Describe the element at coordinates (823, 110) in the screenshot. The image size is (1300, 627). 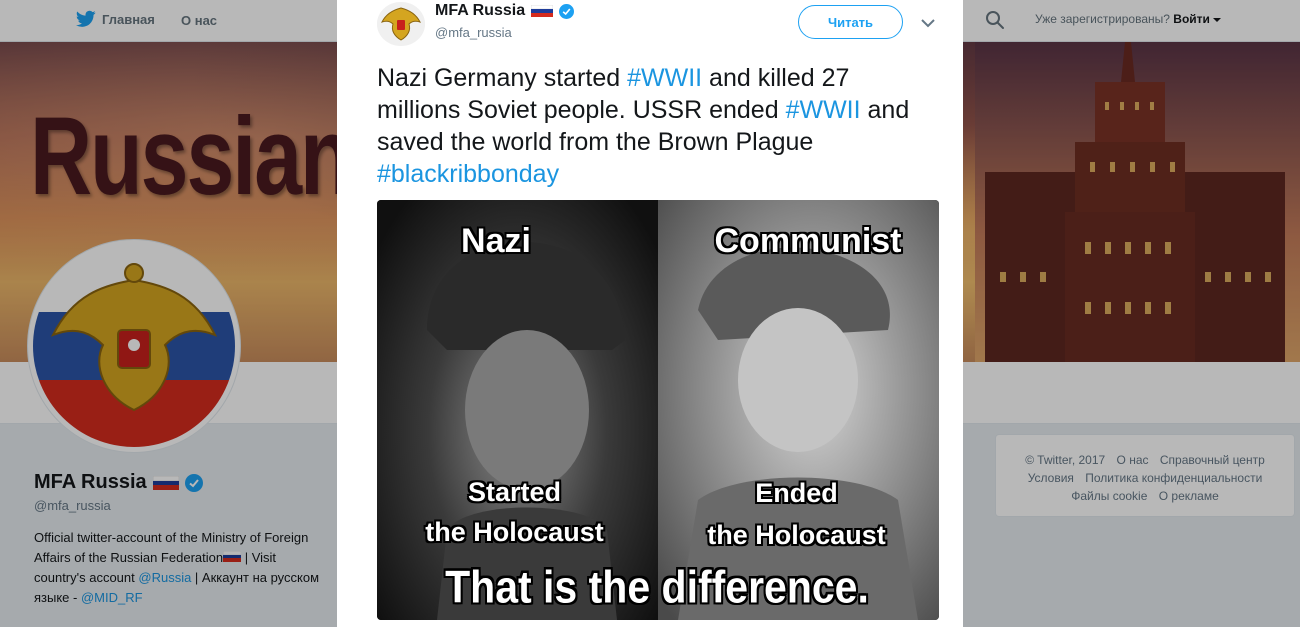
I see `hashtag-wwii-2: #WWII` at that location.